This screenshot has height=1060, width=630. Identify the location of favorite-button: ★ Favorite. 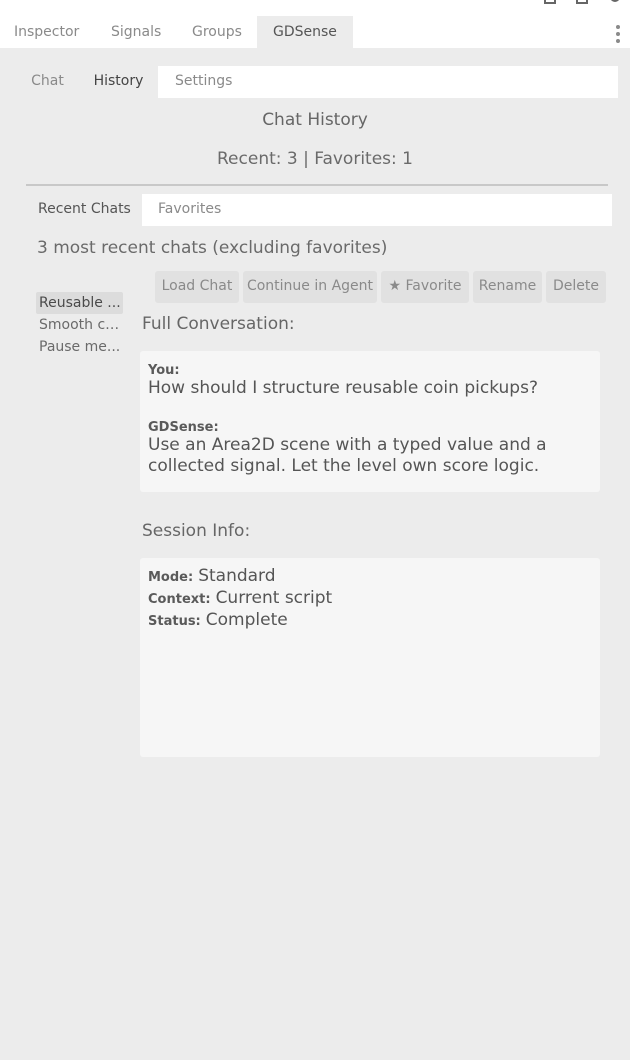
(425, 287).